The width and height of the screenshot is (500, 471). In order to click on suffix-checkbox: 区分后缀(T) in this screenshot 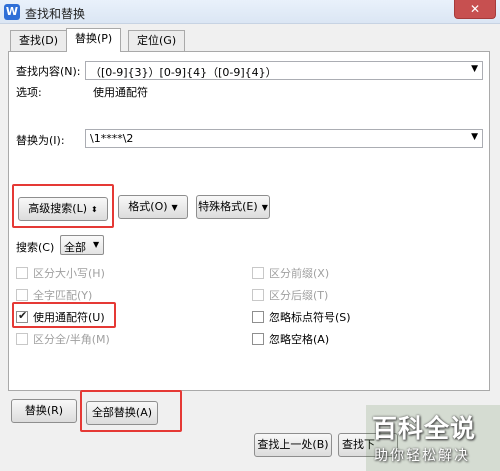, I will do `click(290, 295)`.